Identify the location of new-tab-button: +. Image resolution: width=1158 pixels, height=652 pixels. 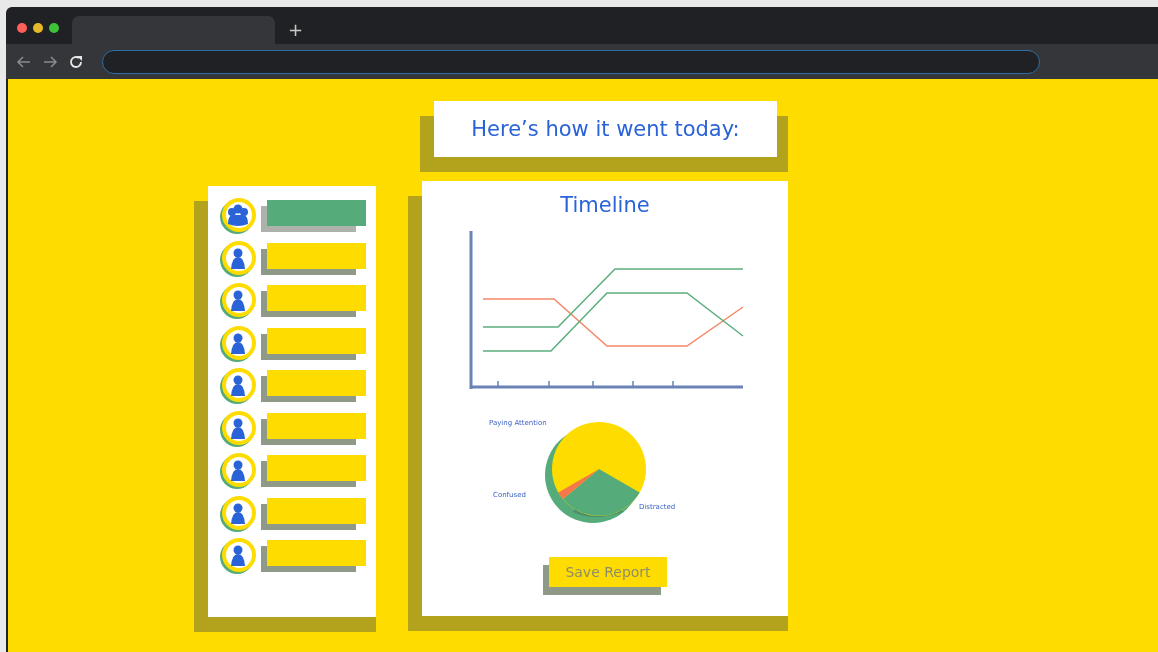
(296, 30).